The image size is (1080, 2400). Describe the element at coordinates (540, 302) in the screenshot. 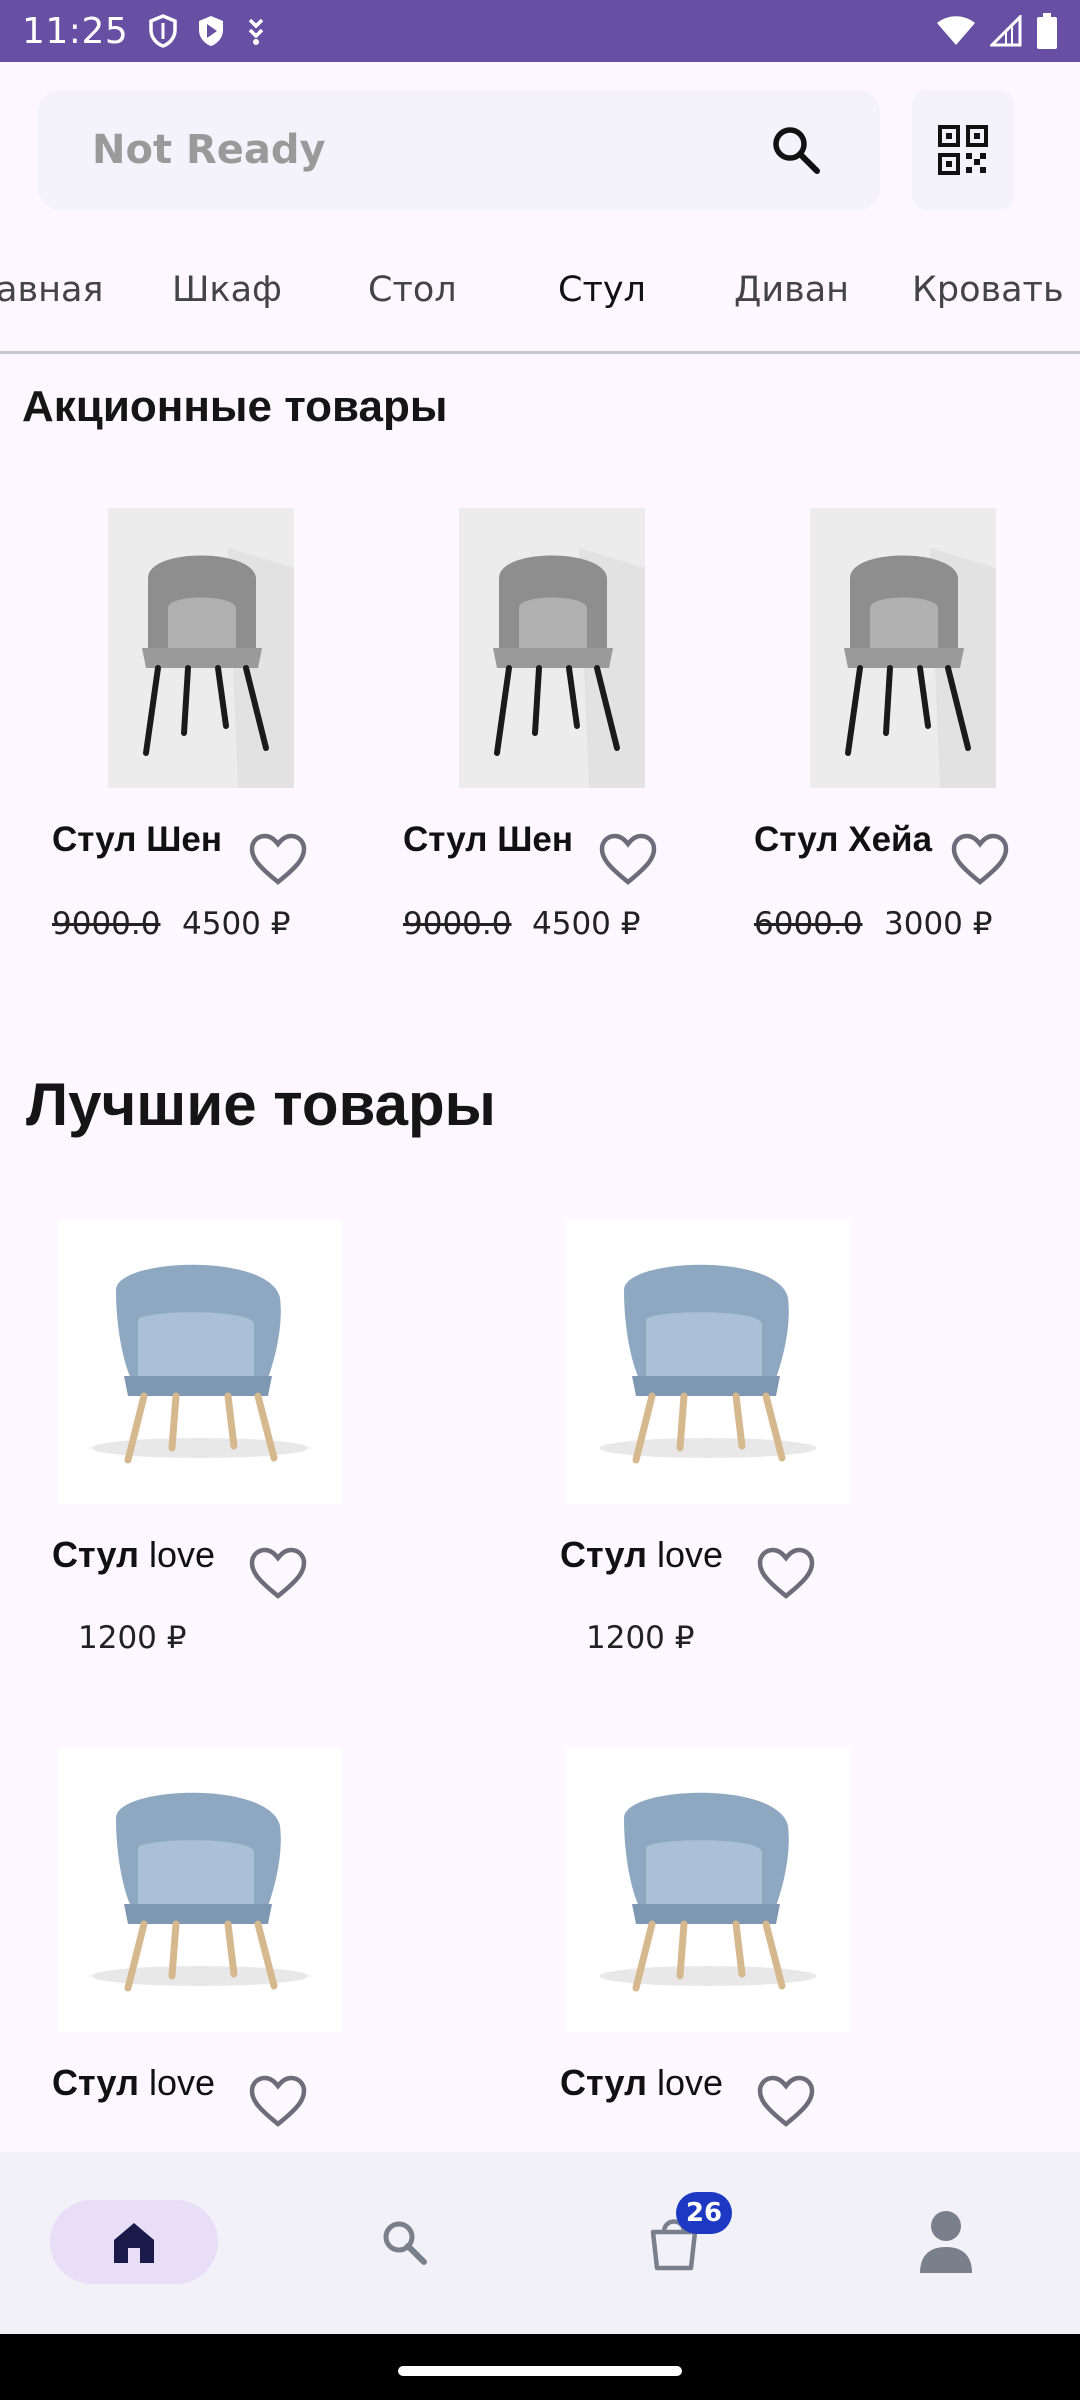

I see `category-tabs: авная Шкаф Стол Стул Диван Кровать` at that location.